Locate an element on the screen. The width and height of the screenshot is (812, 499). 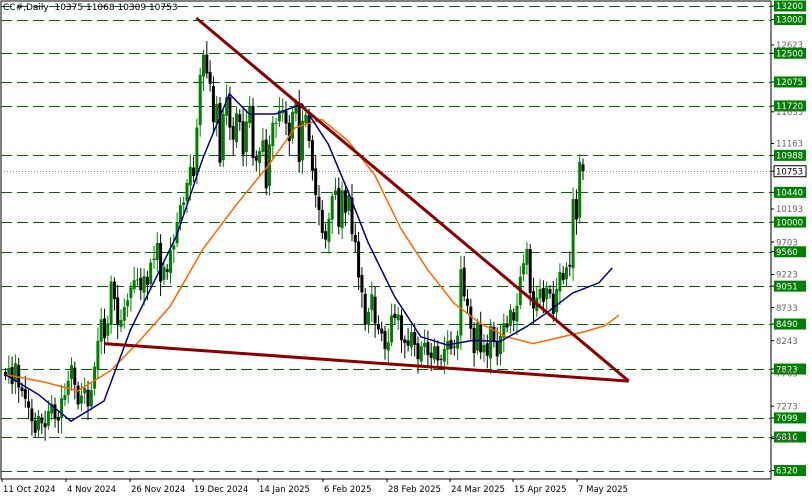
chart-info-line: CC#,Daily 10375 11068 10309 10753 is located at coordinates (90, 8).